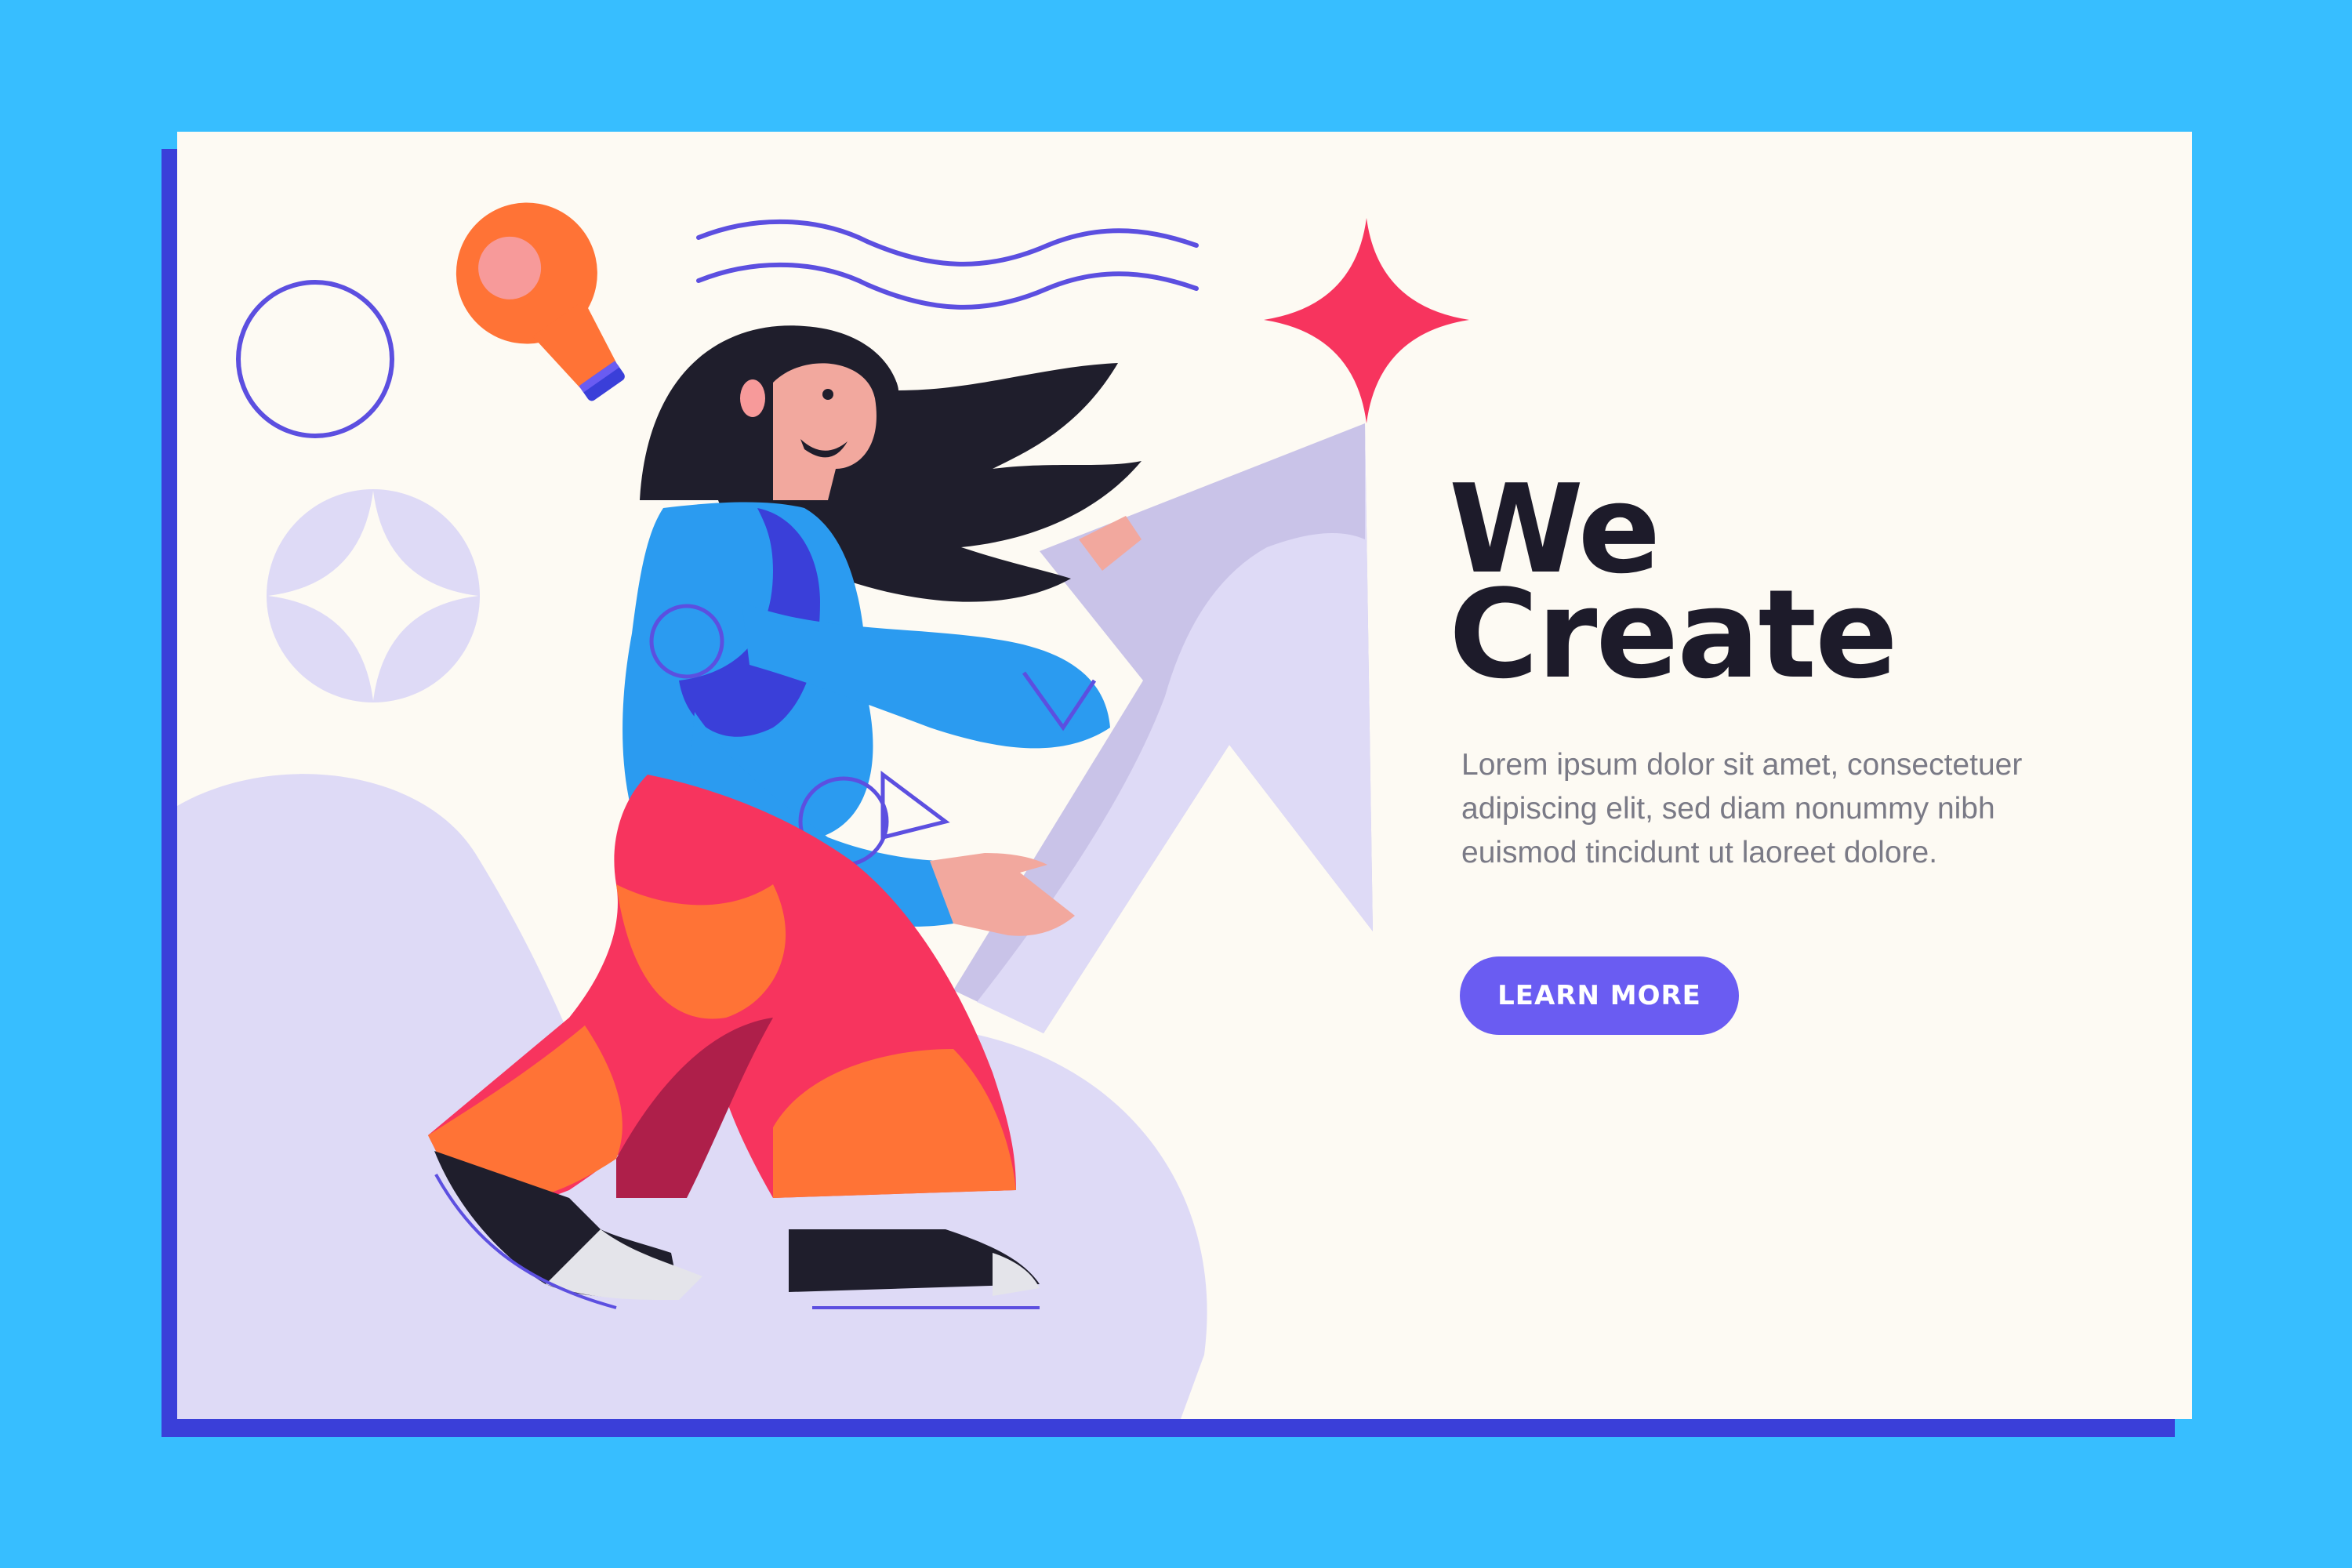 The height and width of the screenshot is (1568, 2352). I want to click on circle-outline-icon, so click(315, 359).